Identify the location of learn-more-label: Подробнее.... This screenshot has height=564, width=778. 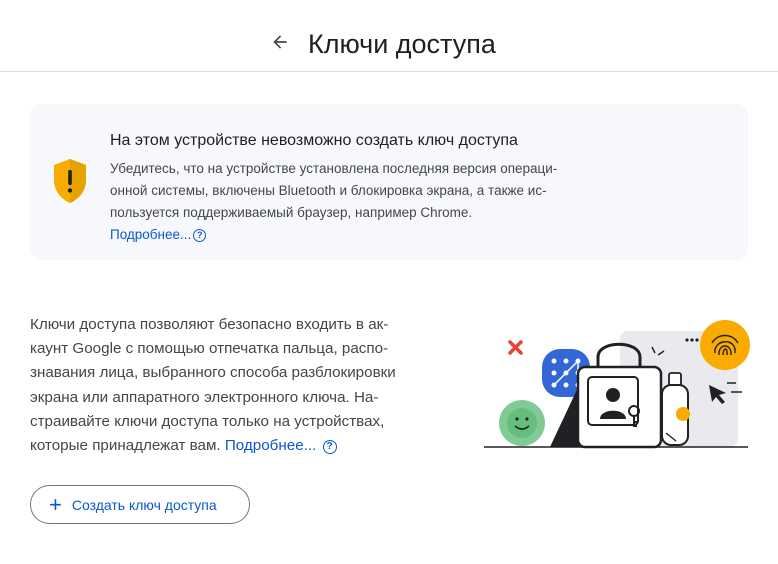
(151, 234).